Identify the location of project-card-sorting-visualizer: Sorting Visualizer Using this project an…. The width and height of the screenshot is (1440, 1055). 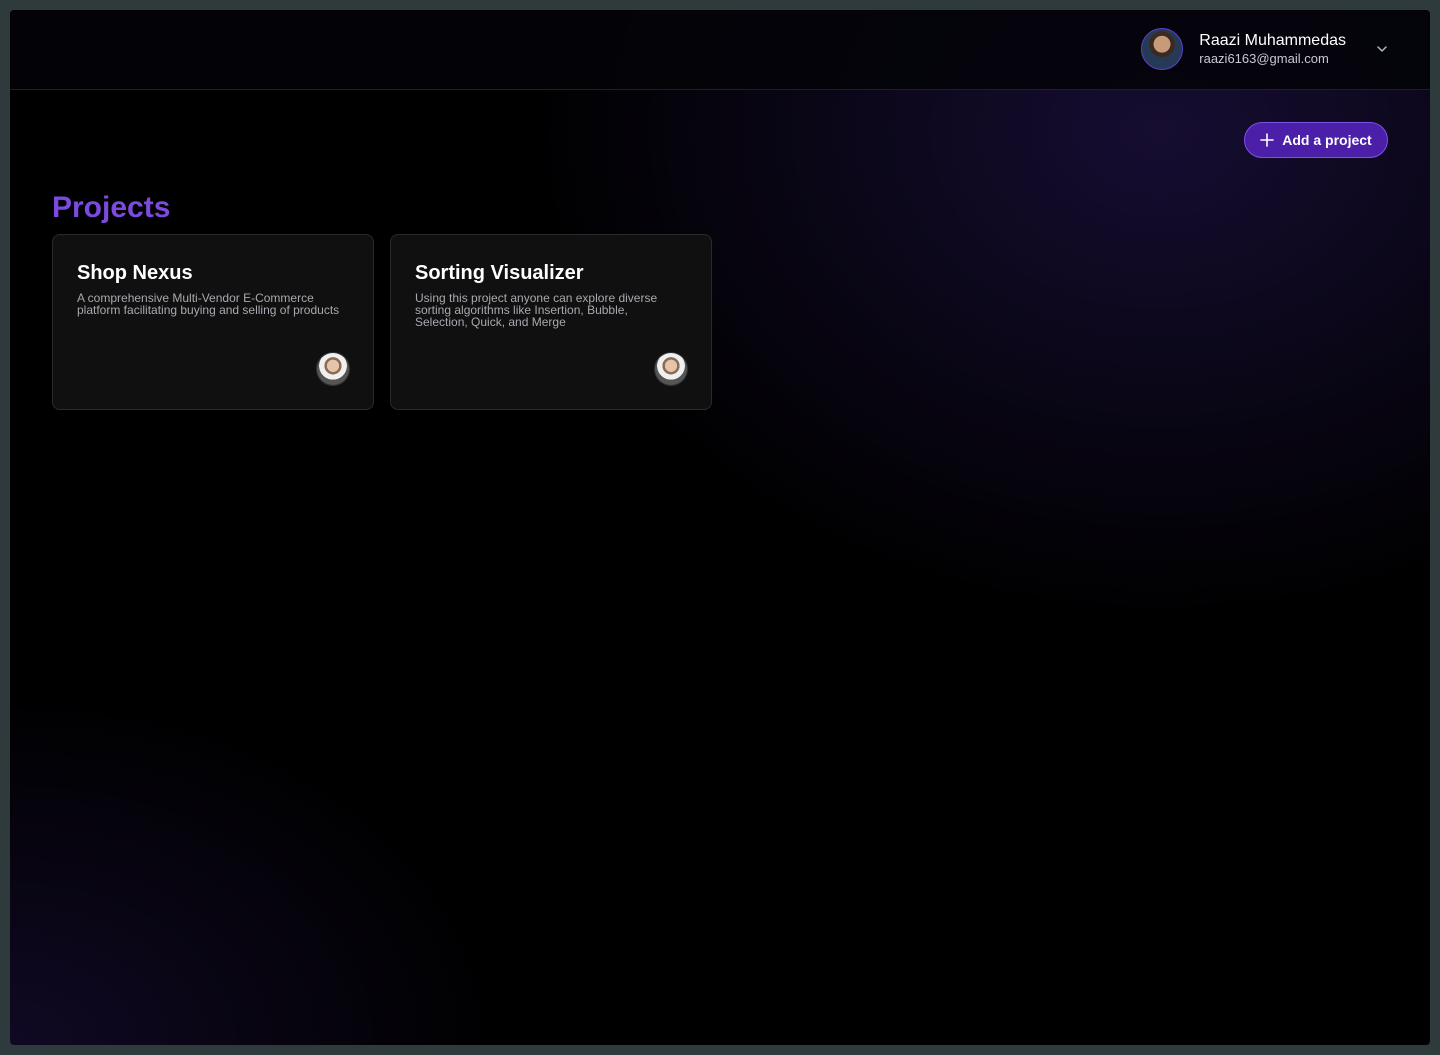
(551, 322).